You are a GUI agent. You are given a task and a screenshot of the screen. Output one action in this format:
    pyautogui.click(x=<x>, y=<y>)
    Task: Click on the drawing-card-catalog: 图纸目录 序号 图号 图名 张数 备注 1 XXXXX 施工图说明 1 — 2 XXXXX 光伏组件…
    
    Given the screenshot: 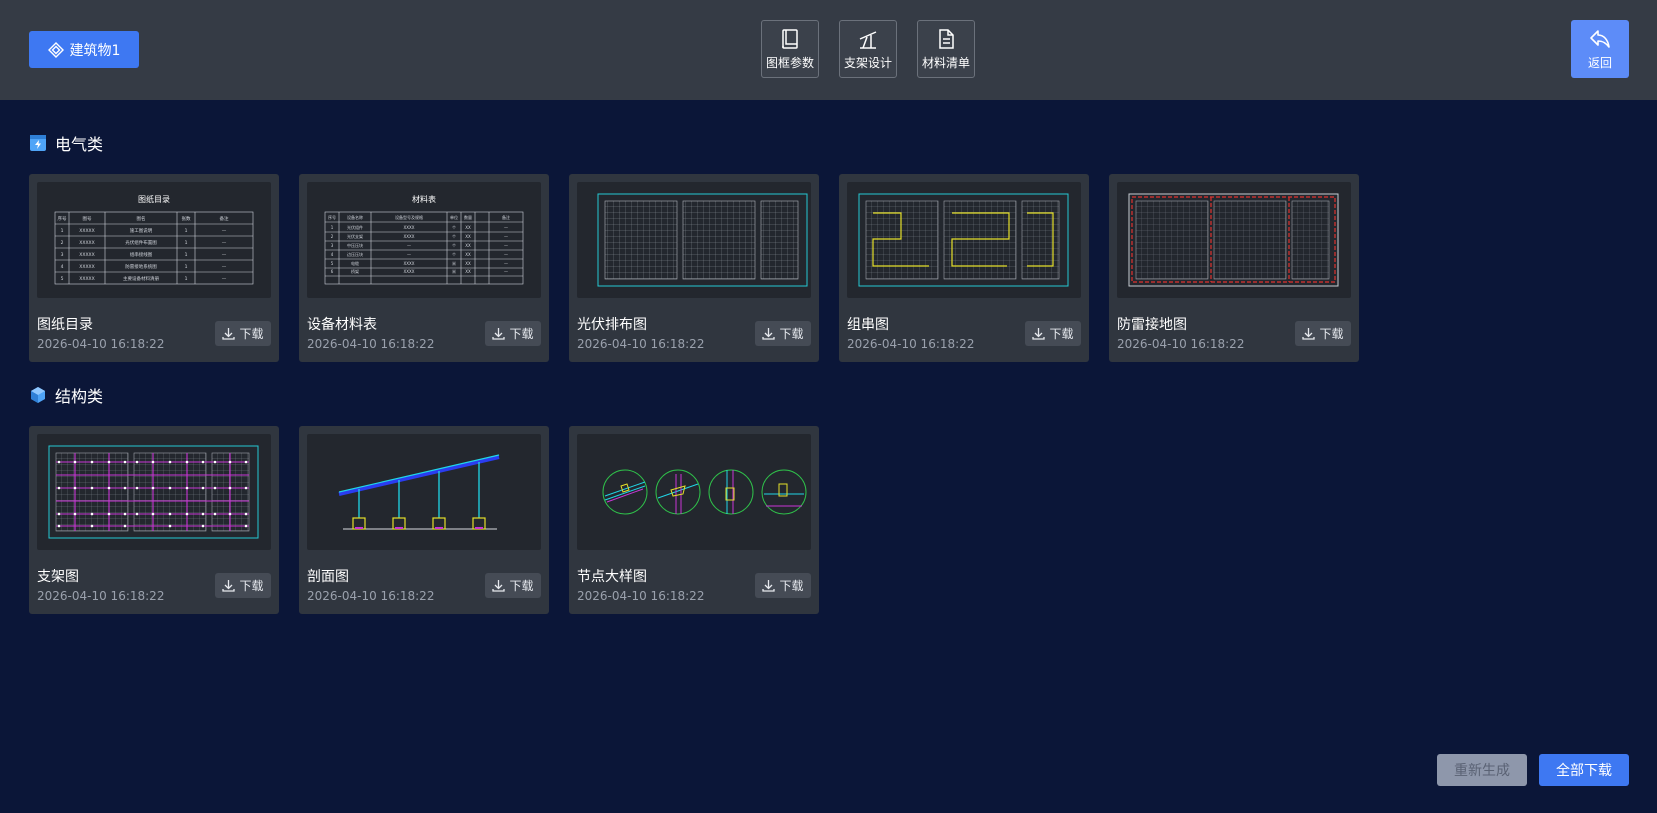 What is the action you would take?
    pyautogui.click(x=154, y=268)
    